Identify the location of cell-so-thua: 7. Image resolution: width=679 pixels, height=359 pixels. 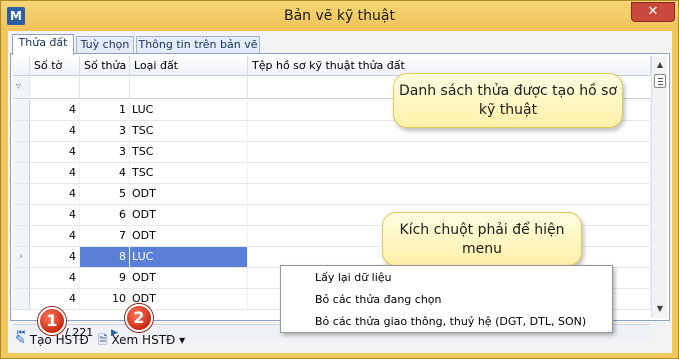
(105, 236).